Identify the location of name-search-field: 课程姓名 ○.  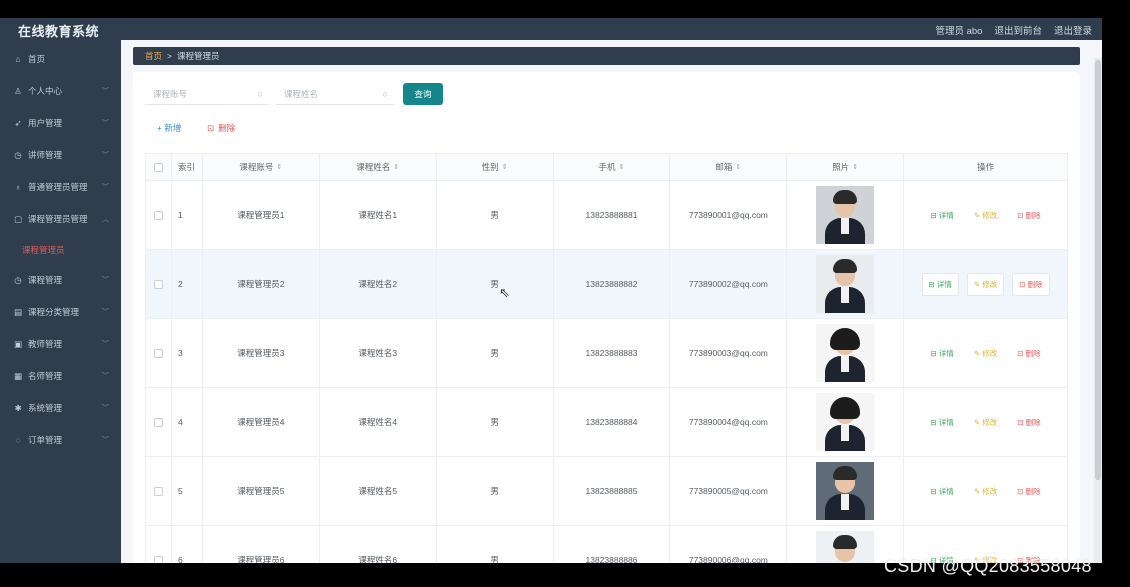
(335, 94).